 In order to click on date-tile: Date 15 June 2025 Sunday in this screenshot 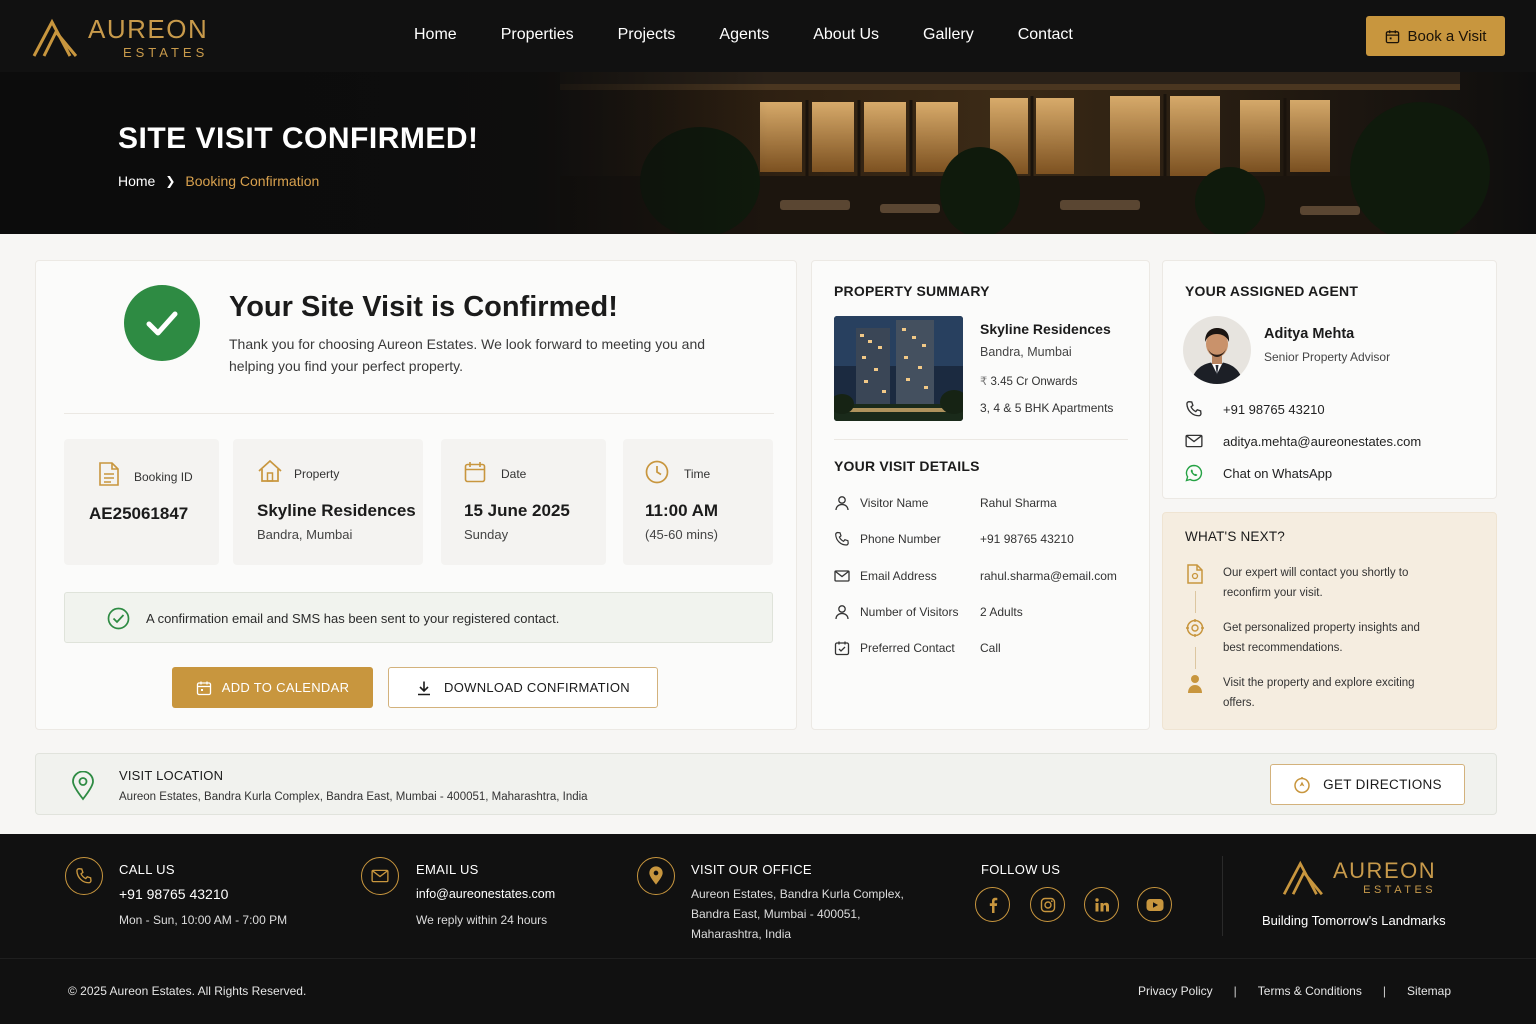, I will do `click(523, 502)`.